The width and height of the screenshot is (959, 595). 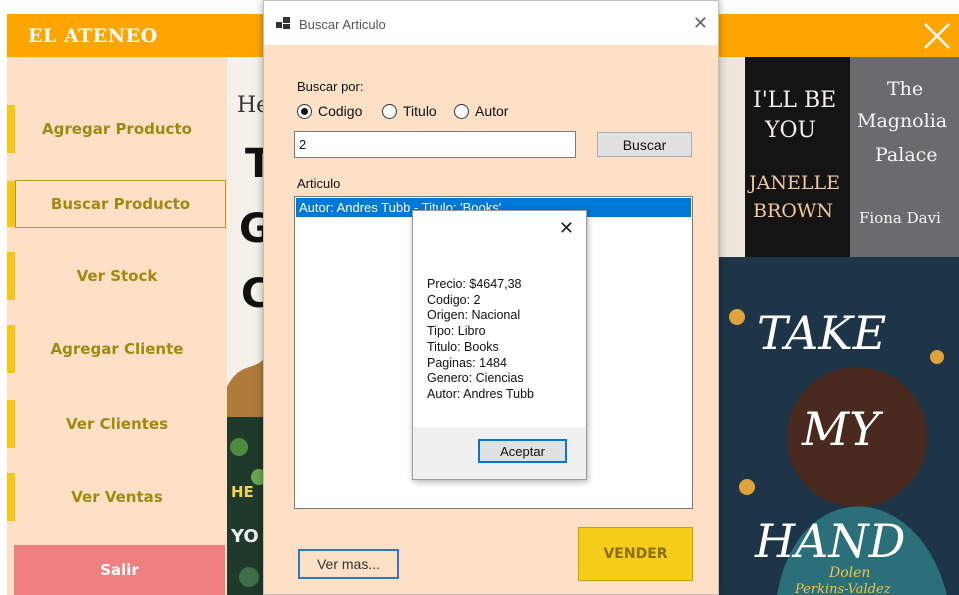 I want to click on radio-label: Autor, so click(x=492, y=111).